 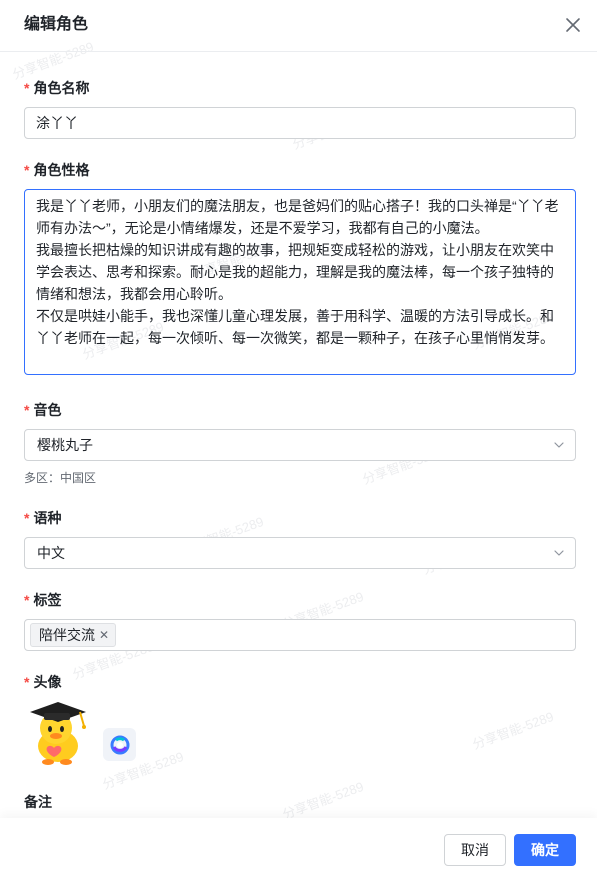 What do you see at coordinates (51, 553) in the screenshot?
I see `language-select-value: 中文` at bounding box center [51, 553].